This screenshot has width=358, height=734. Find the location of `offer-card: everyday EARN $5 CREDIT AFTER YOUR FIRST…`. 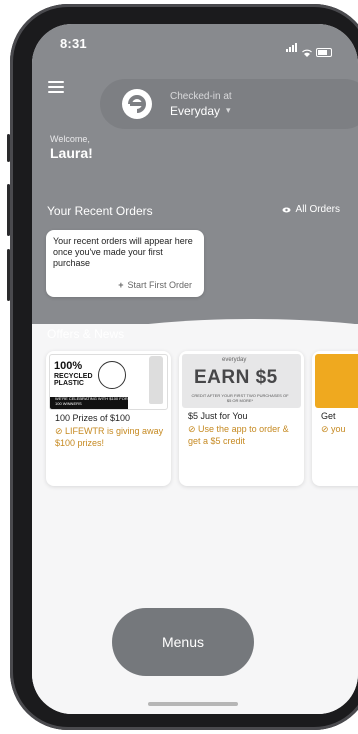

offer-card: everyday EARN $5 CREDIT AFTER YOUR FIRST… is located at coordinates (241, 418).